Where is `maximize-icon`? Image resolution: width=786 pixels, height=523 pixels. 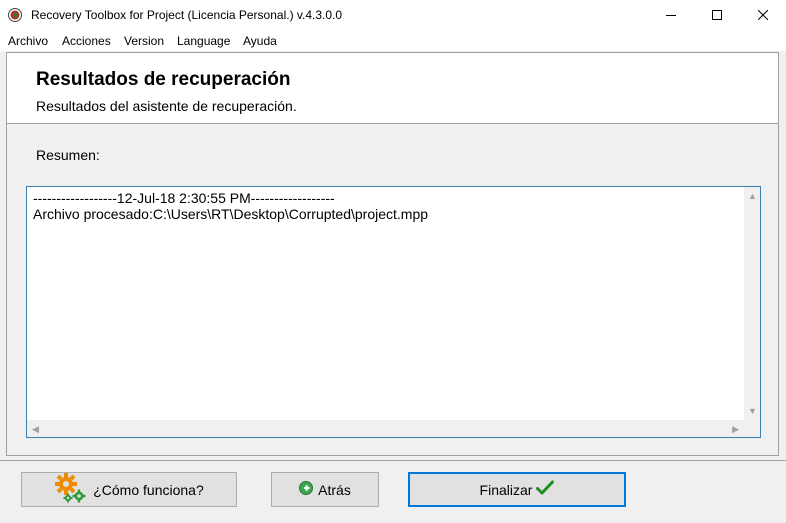
maximize-icon is located at coordinates (717, 15).